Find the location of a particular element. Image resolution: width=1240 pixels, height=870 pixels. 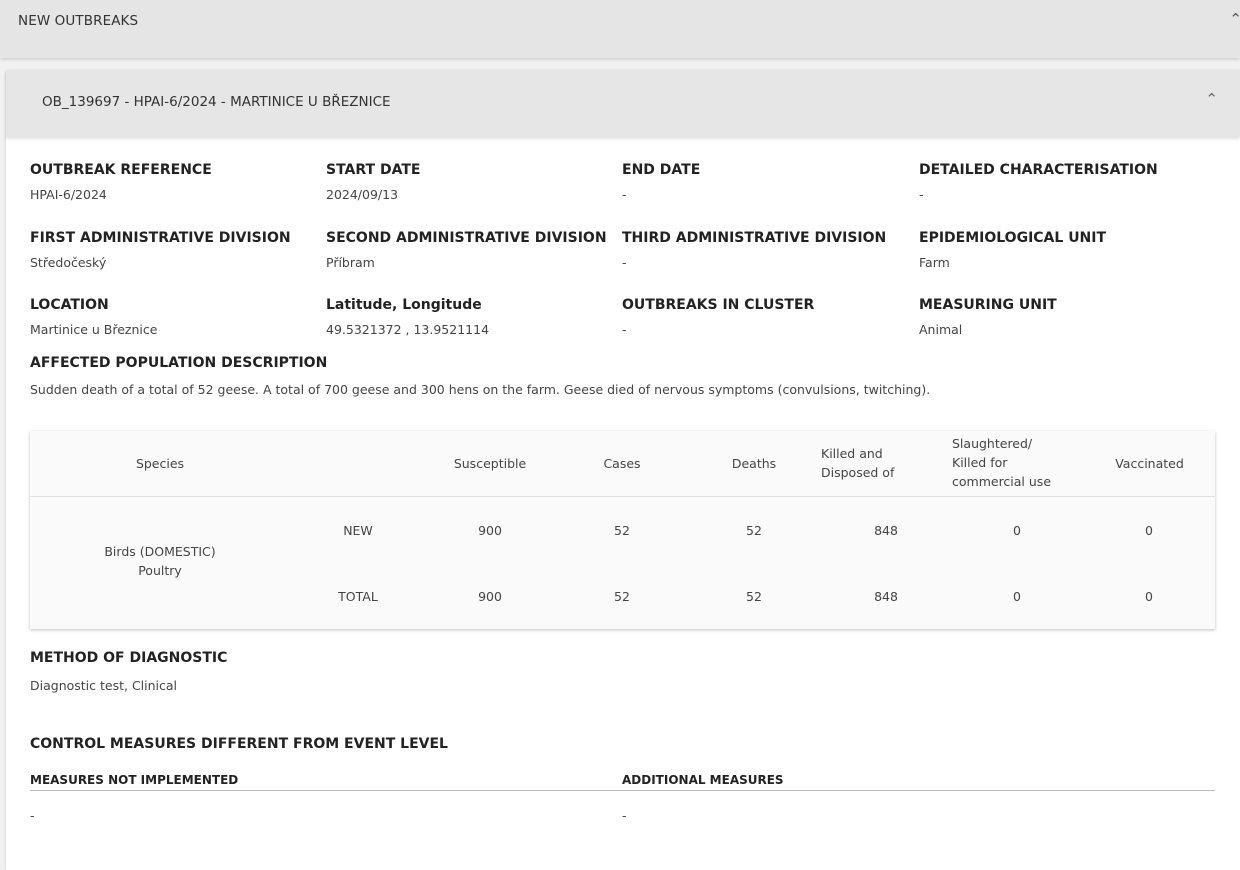

row-new-kind: NEW is located at coordinates (358, 530).